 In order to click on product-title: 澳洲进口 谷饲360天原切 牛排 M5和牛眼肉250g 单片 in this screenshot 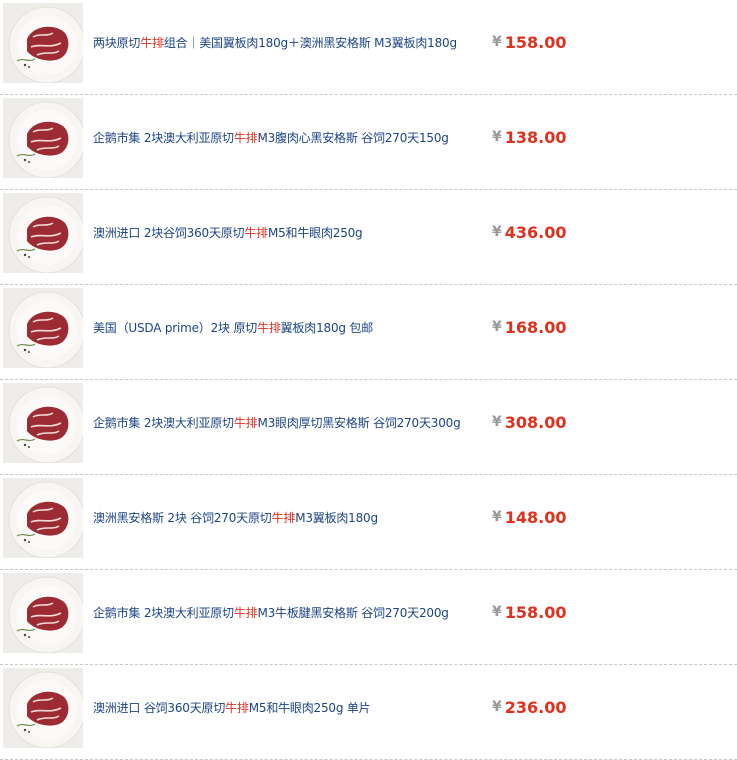, I will do `click(288, 707)`.